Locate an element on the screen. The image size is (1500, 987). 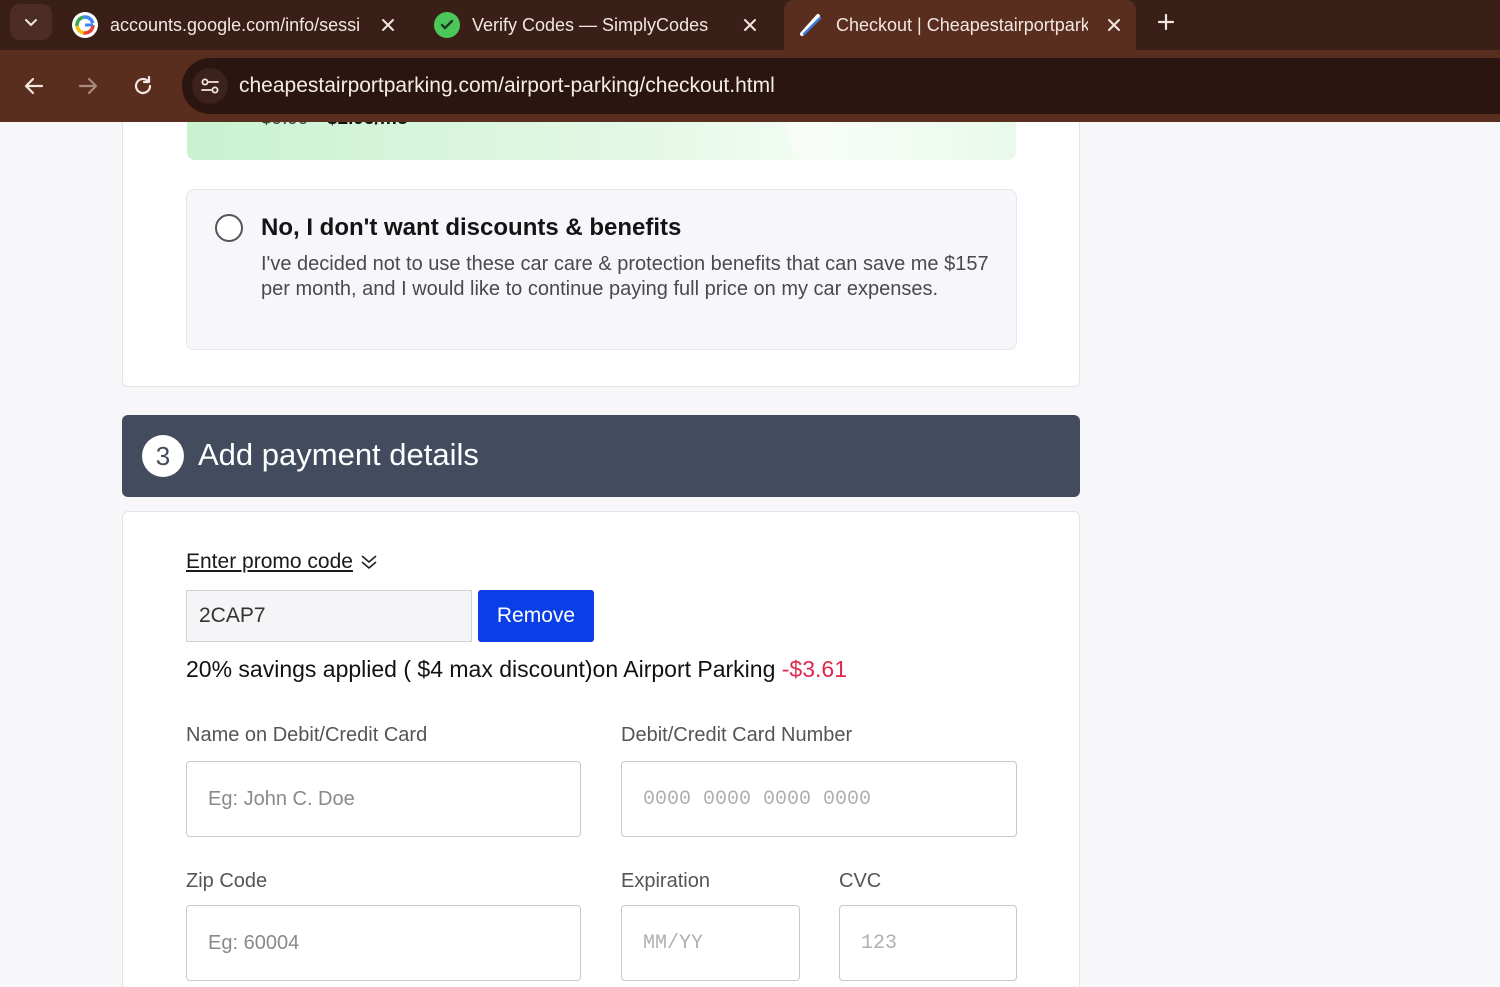
back-button is located at coordinates (34, 86).